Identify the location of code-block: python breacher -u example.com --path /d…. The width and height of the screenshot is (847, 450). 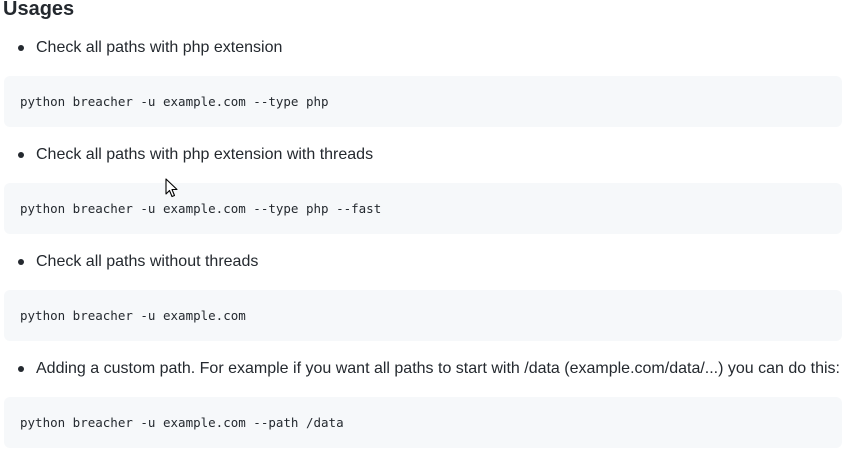
(423, 422).